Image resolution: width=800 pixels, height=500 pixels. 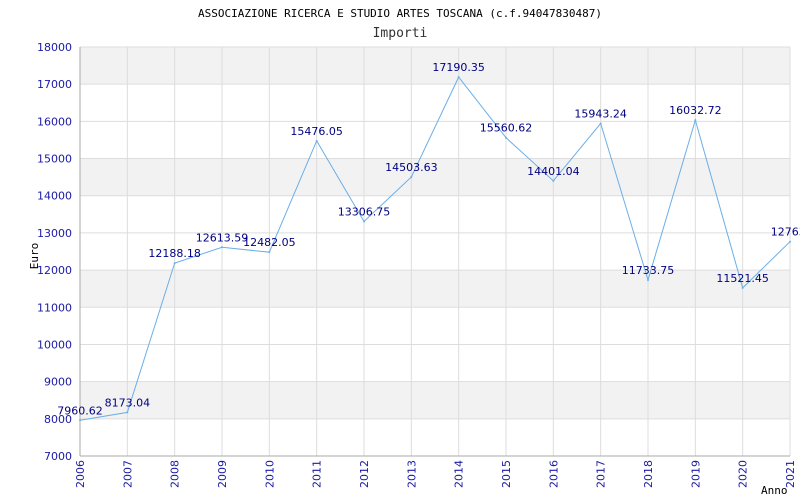 I want to click on x-tick-label: 2006, so click(x=80, y=474).